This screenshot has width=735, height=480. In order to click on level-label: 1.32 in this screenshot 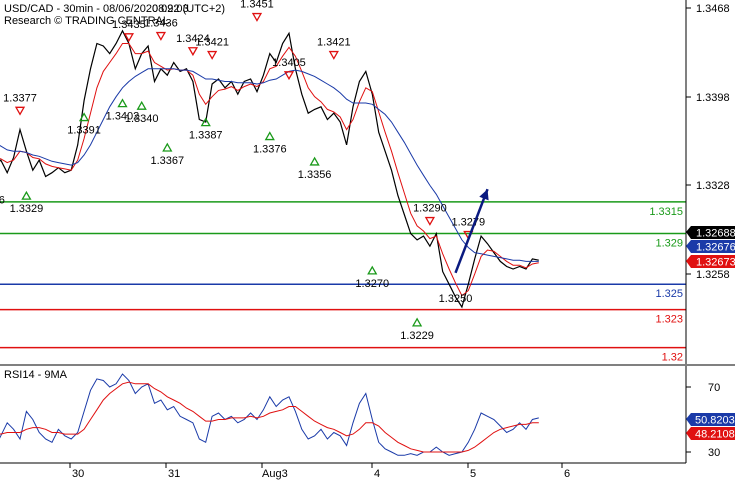, I will do `click(672, 358)`.